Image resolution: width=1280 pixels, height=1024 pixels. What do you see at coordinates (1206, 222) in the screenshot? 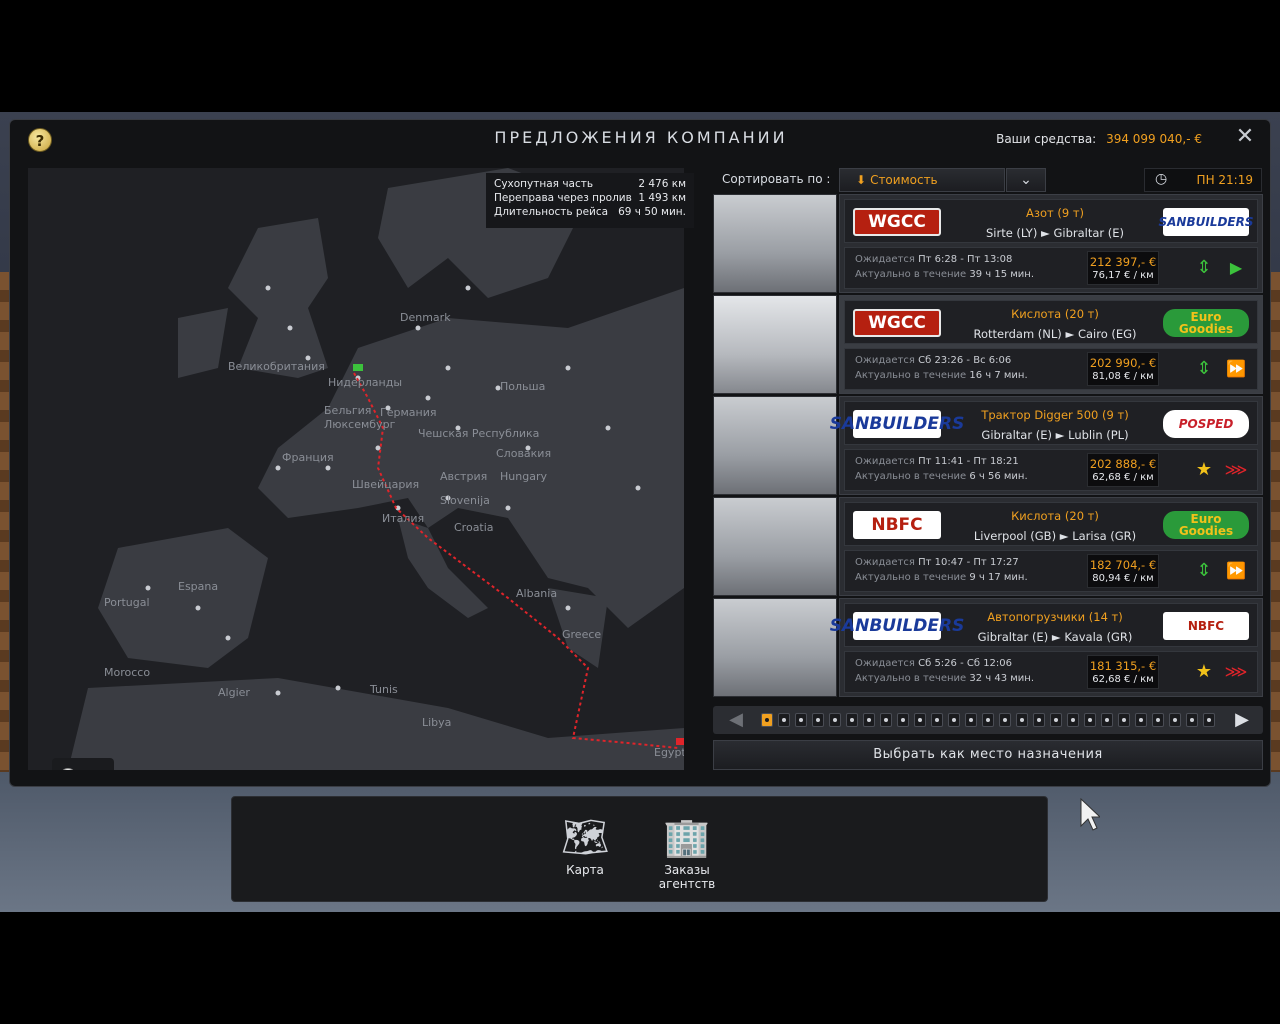
I see `target-company-logo: SANBUILDERS` at bounding box center [1206, 222].